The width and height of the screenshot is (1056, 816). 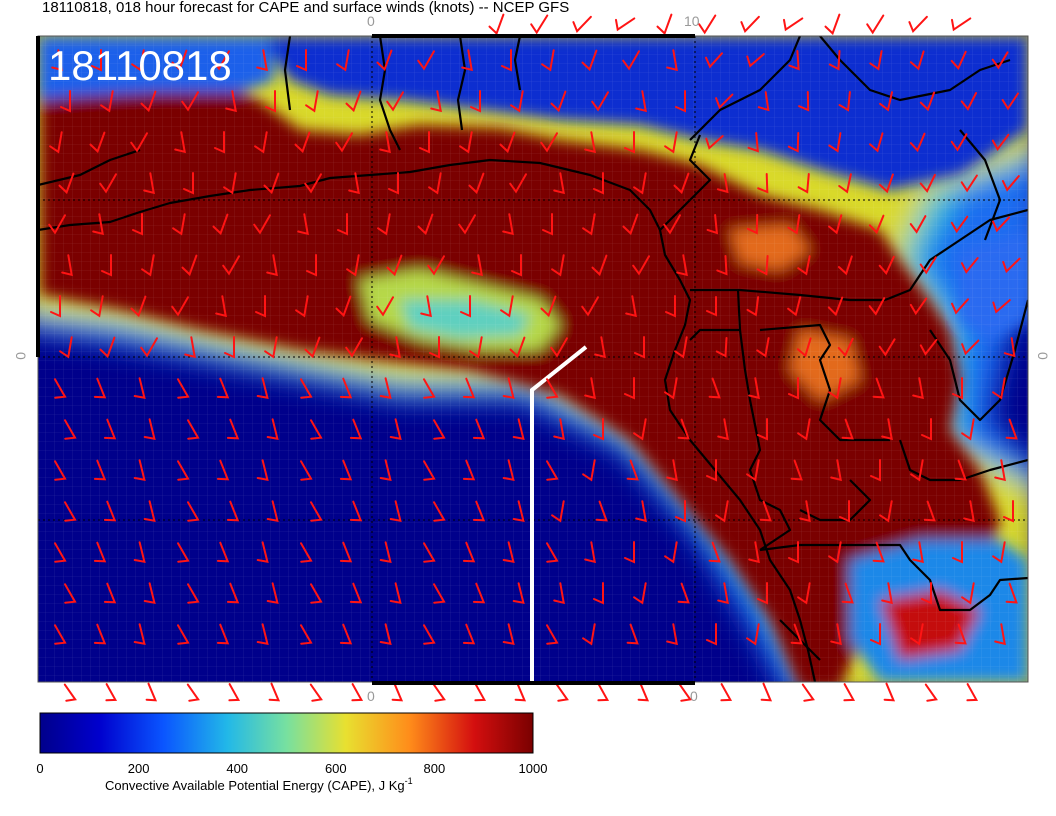 I want to click on axis-label-bottom-right: 0, so click(x=694, y=696).